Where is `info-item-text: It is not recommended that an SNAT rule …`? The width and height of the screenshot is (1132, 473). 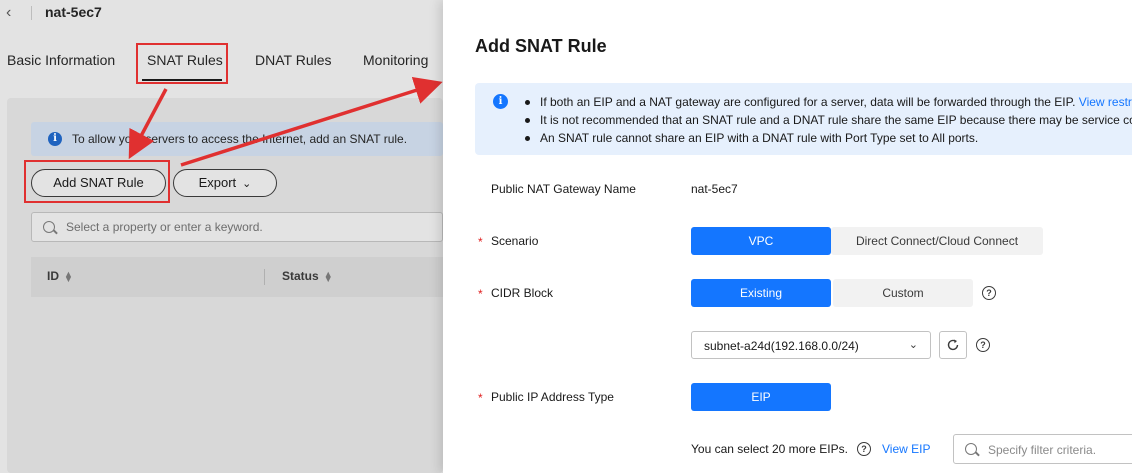 info-item-text: It is not recommended that an SNAT rule … is located at coordinates (836, 120).